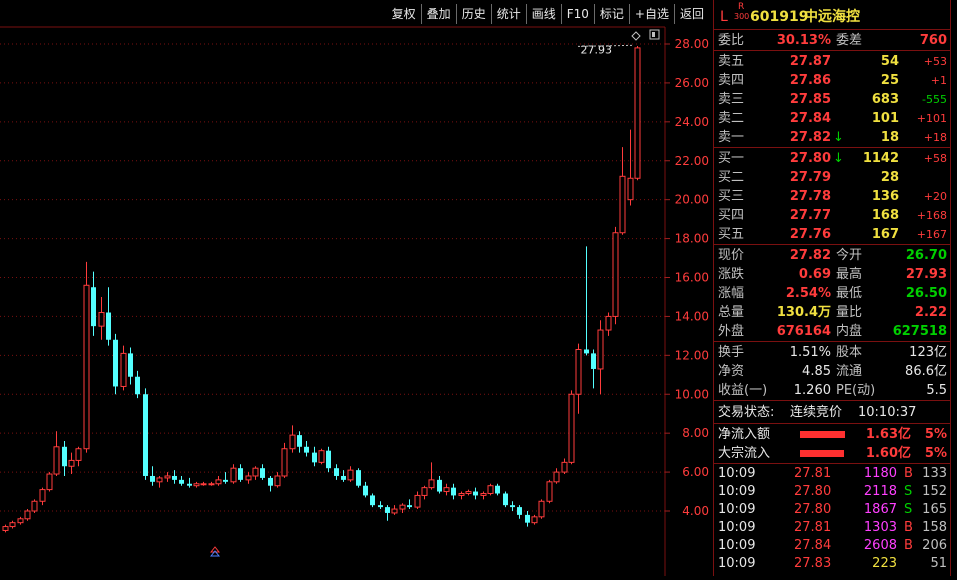 The image size is (957, 580). Describe the element at coordinates (810, 196) in the screenshot. I see `level-price: 27.78` at that location.